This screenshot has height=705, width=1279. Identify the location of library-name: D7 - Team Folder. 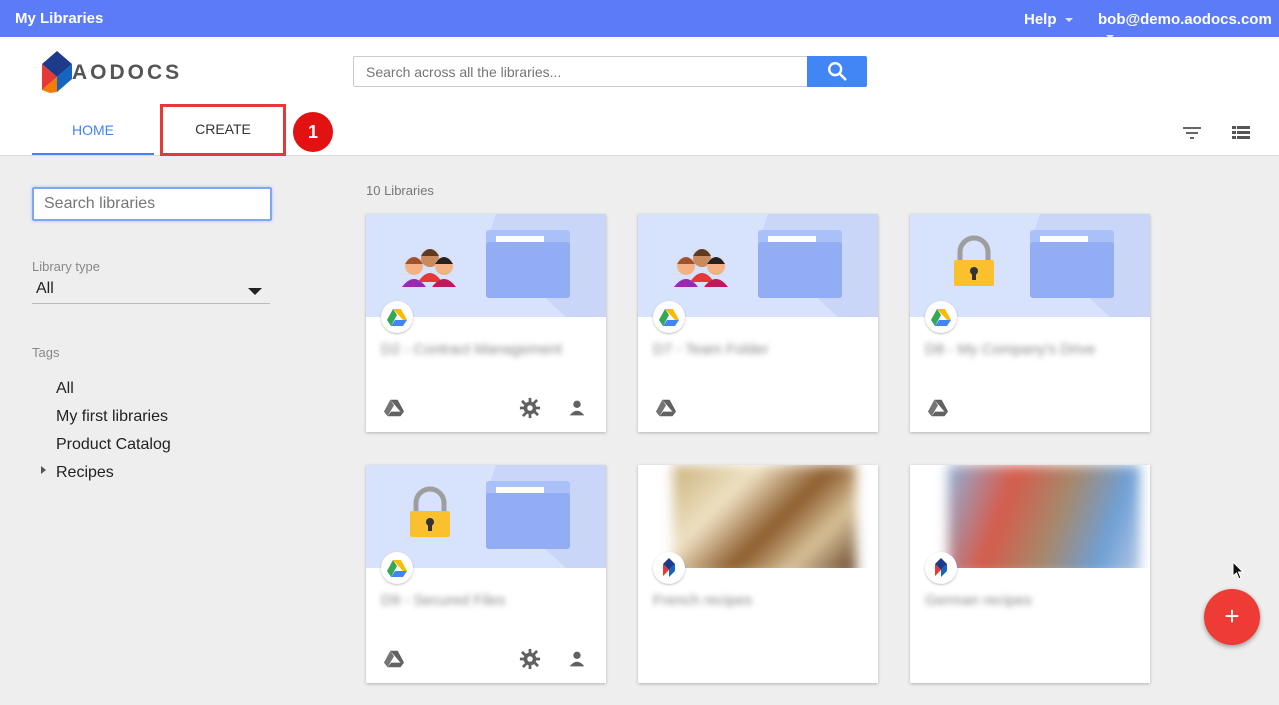
(711, 349).